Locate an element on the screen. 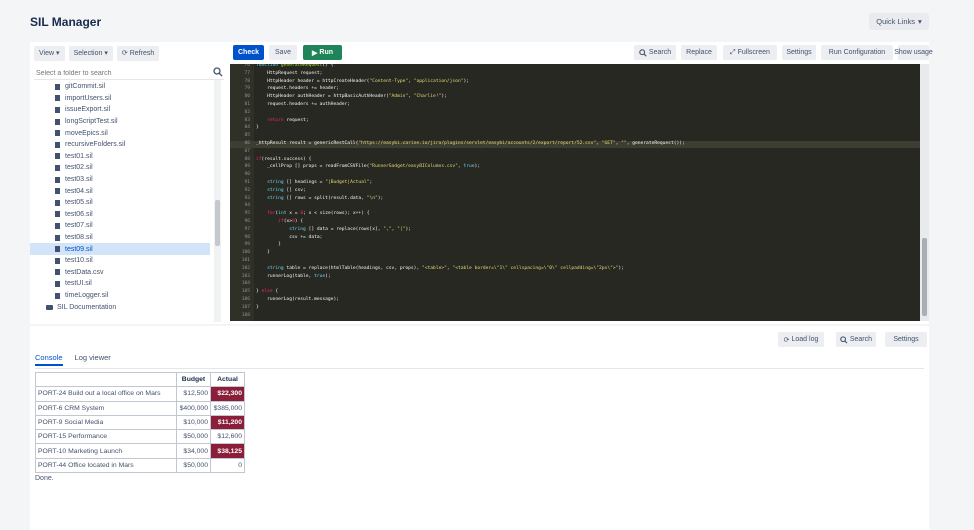 The width and height of the screenshot is (974, 530). refresh-button: ⟳ Refresh is located at coordinates (138, 53).